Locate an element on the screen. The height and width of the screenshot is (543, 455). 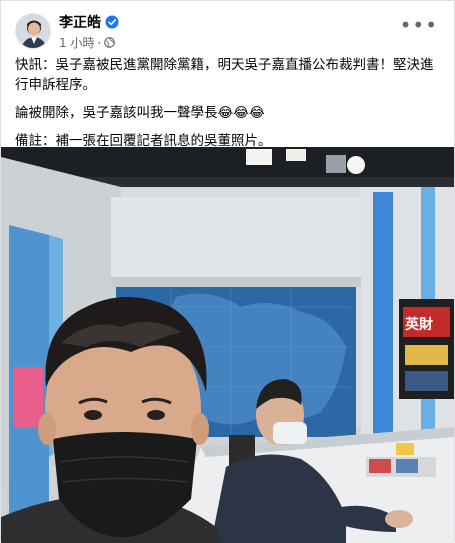
author-block: 李正皓 1 小時 · is located at coordinates (89, 31).